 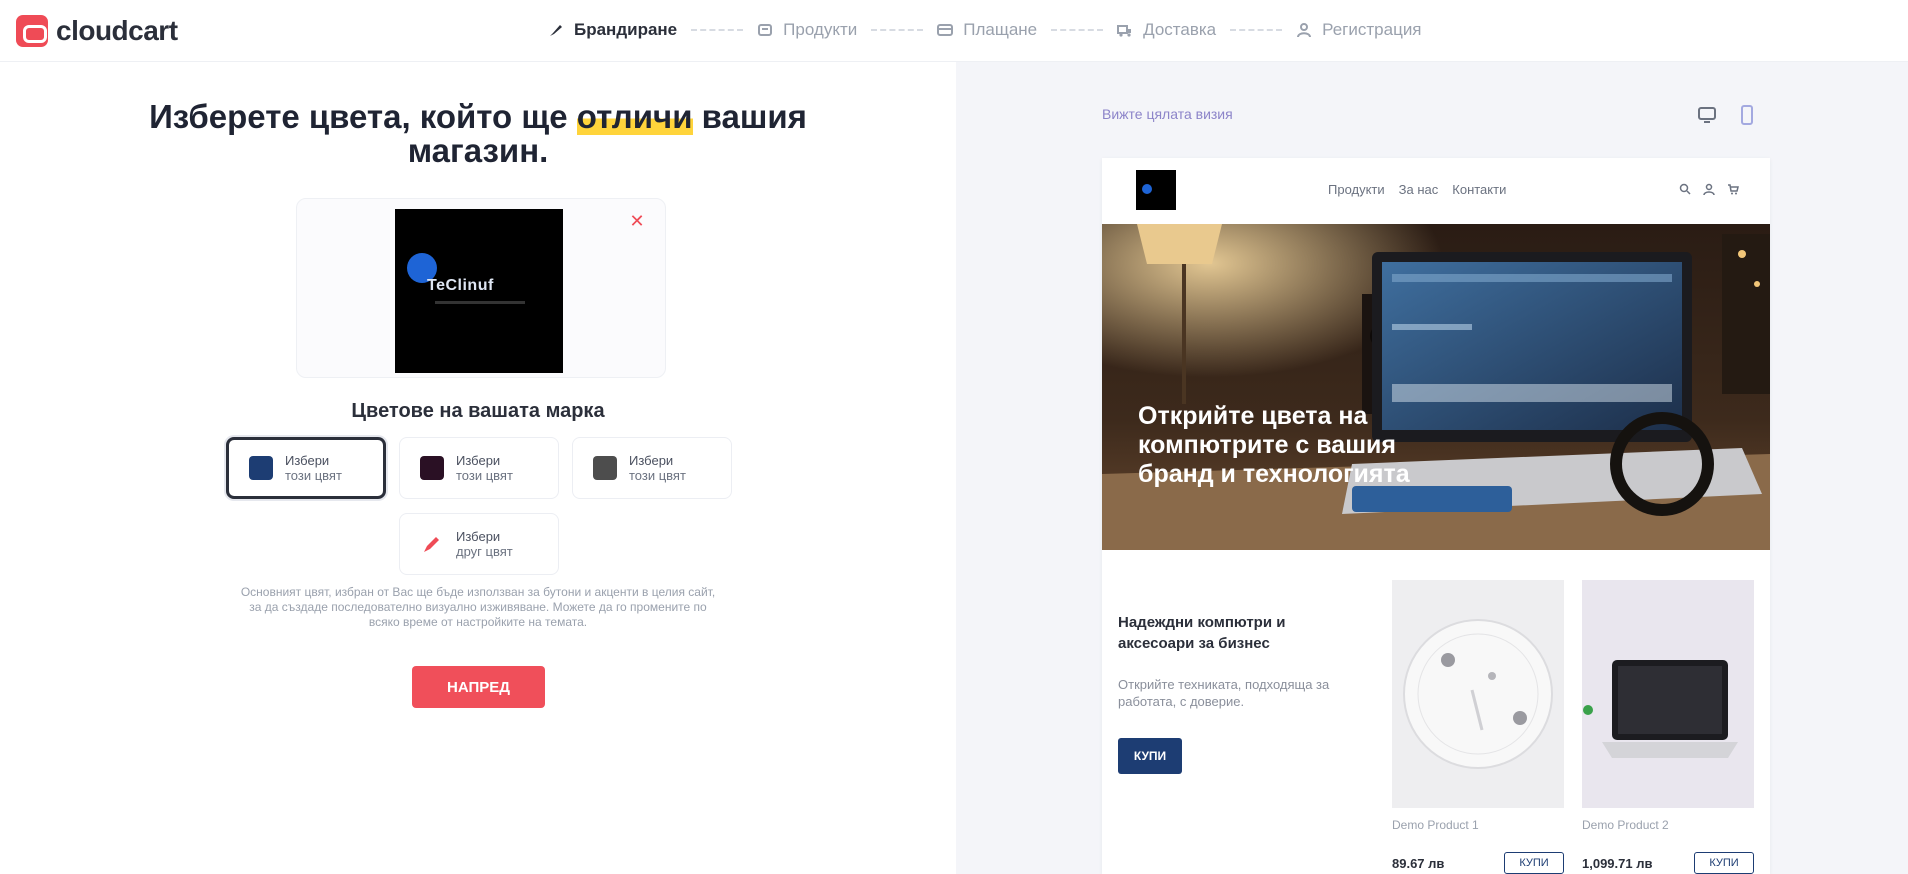 I want to click on step-branding: Брандиране, so click(x=612, y=30).